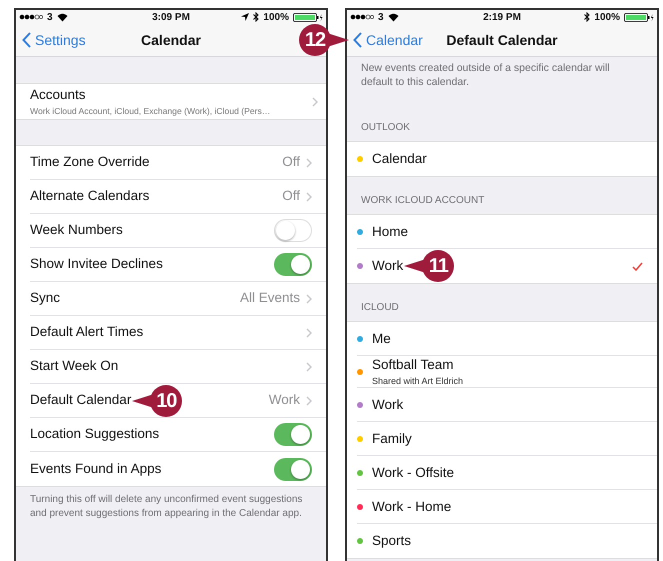 This screenshot has height=561, width=663. What do you see at coordinates (507, 473) in the screenshot?
I see `calendar-row: Work - Offsite` at bounding box center [507, 473].